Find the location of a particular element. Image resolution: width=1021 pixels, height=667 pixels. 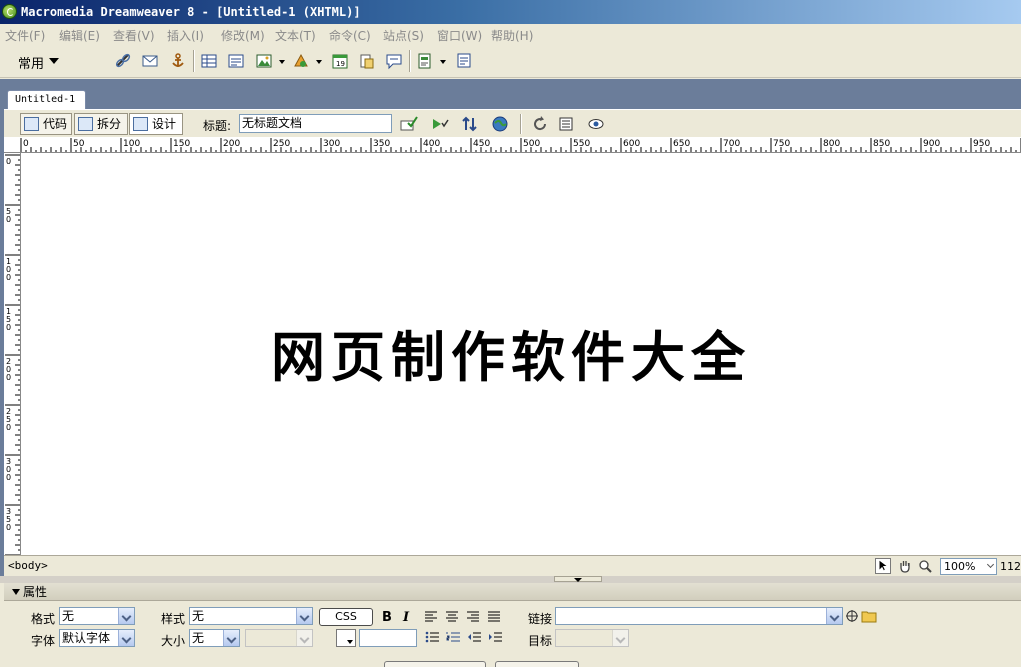

image-icon is located at coordinates (264, 61).